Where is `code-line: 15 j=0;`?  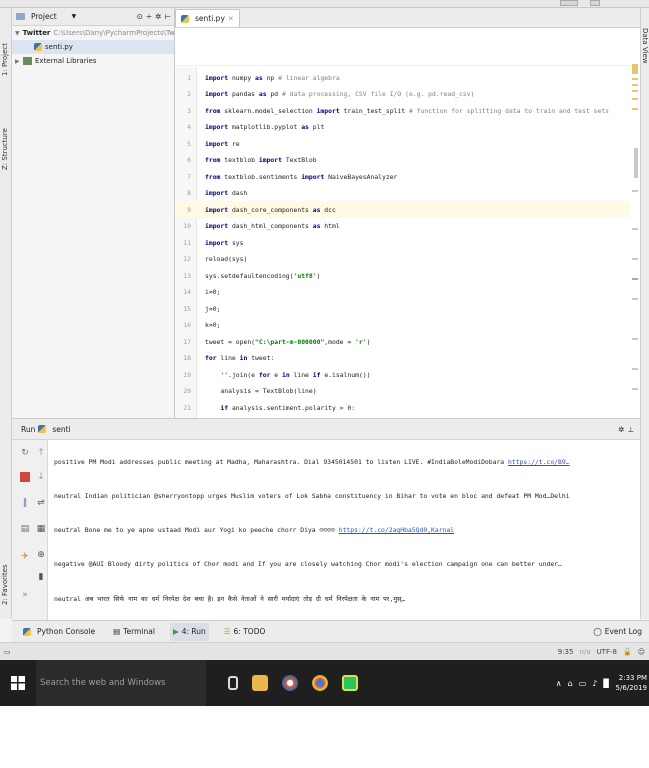 code-line: 15 j=0; is located at coordinates (402, 308).